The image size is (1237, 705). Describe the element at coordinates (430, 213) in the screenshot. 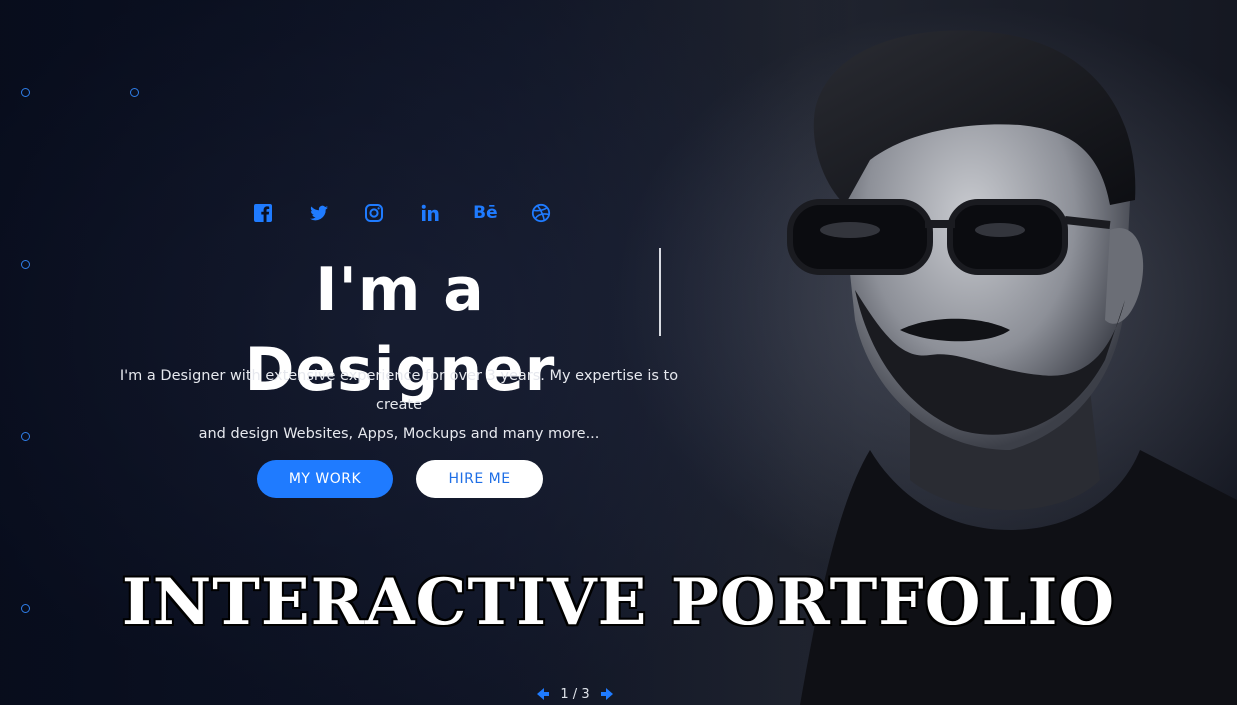

I see `linkedin-icon` at that location.